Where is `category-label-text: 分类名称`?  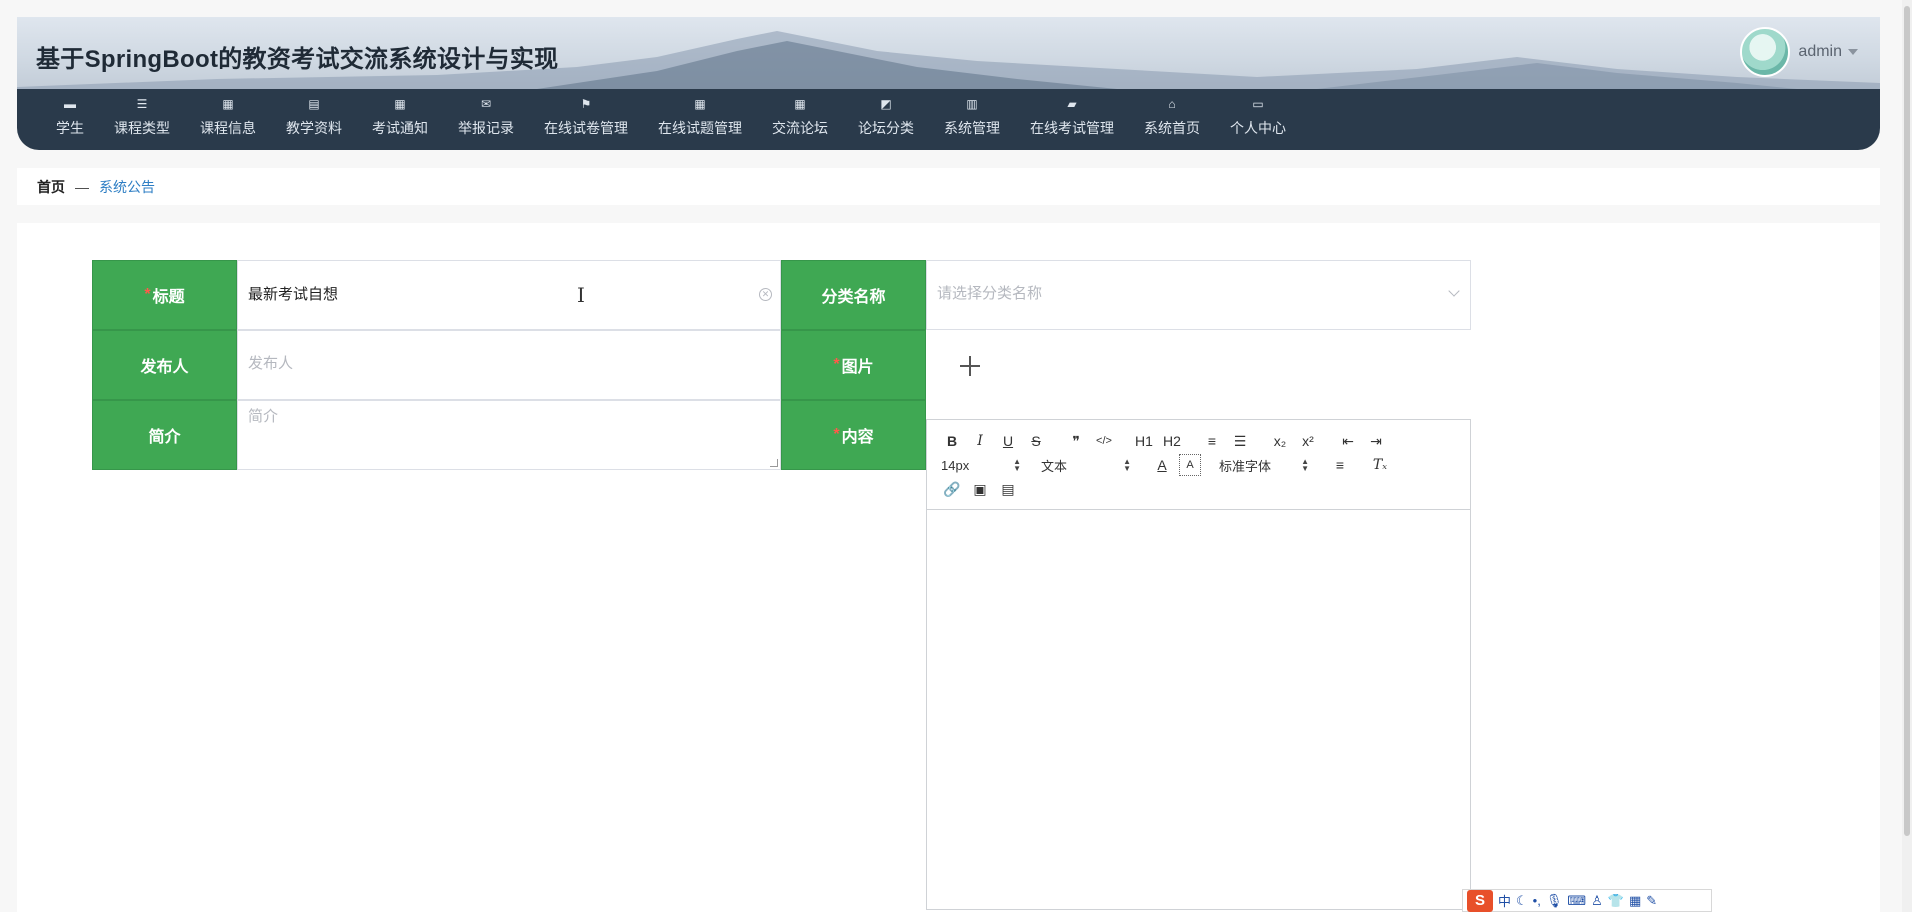
category-label-text: 分类名称 is located at coordinates (853, 297).